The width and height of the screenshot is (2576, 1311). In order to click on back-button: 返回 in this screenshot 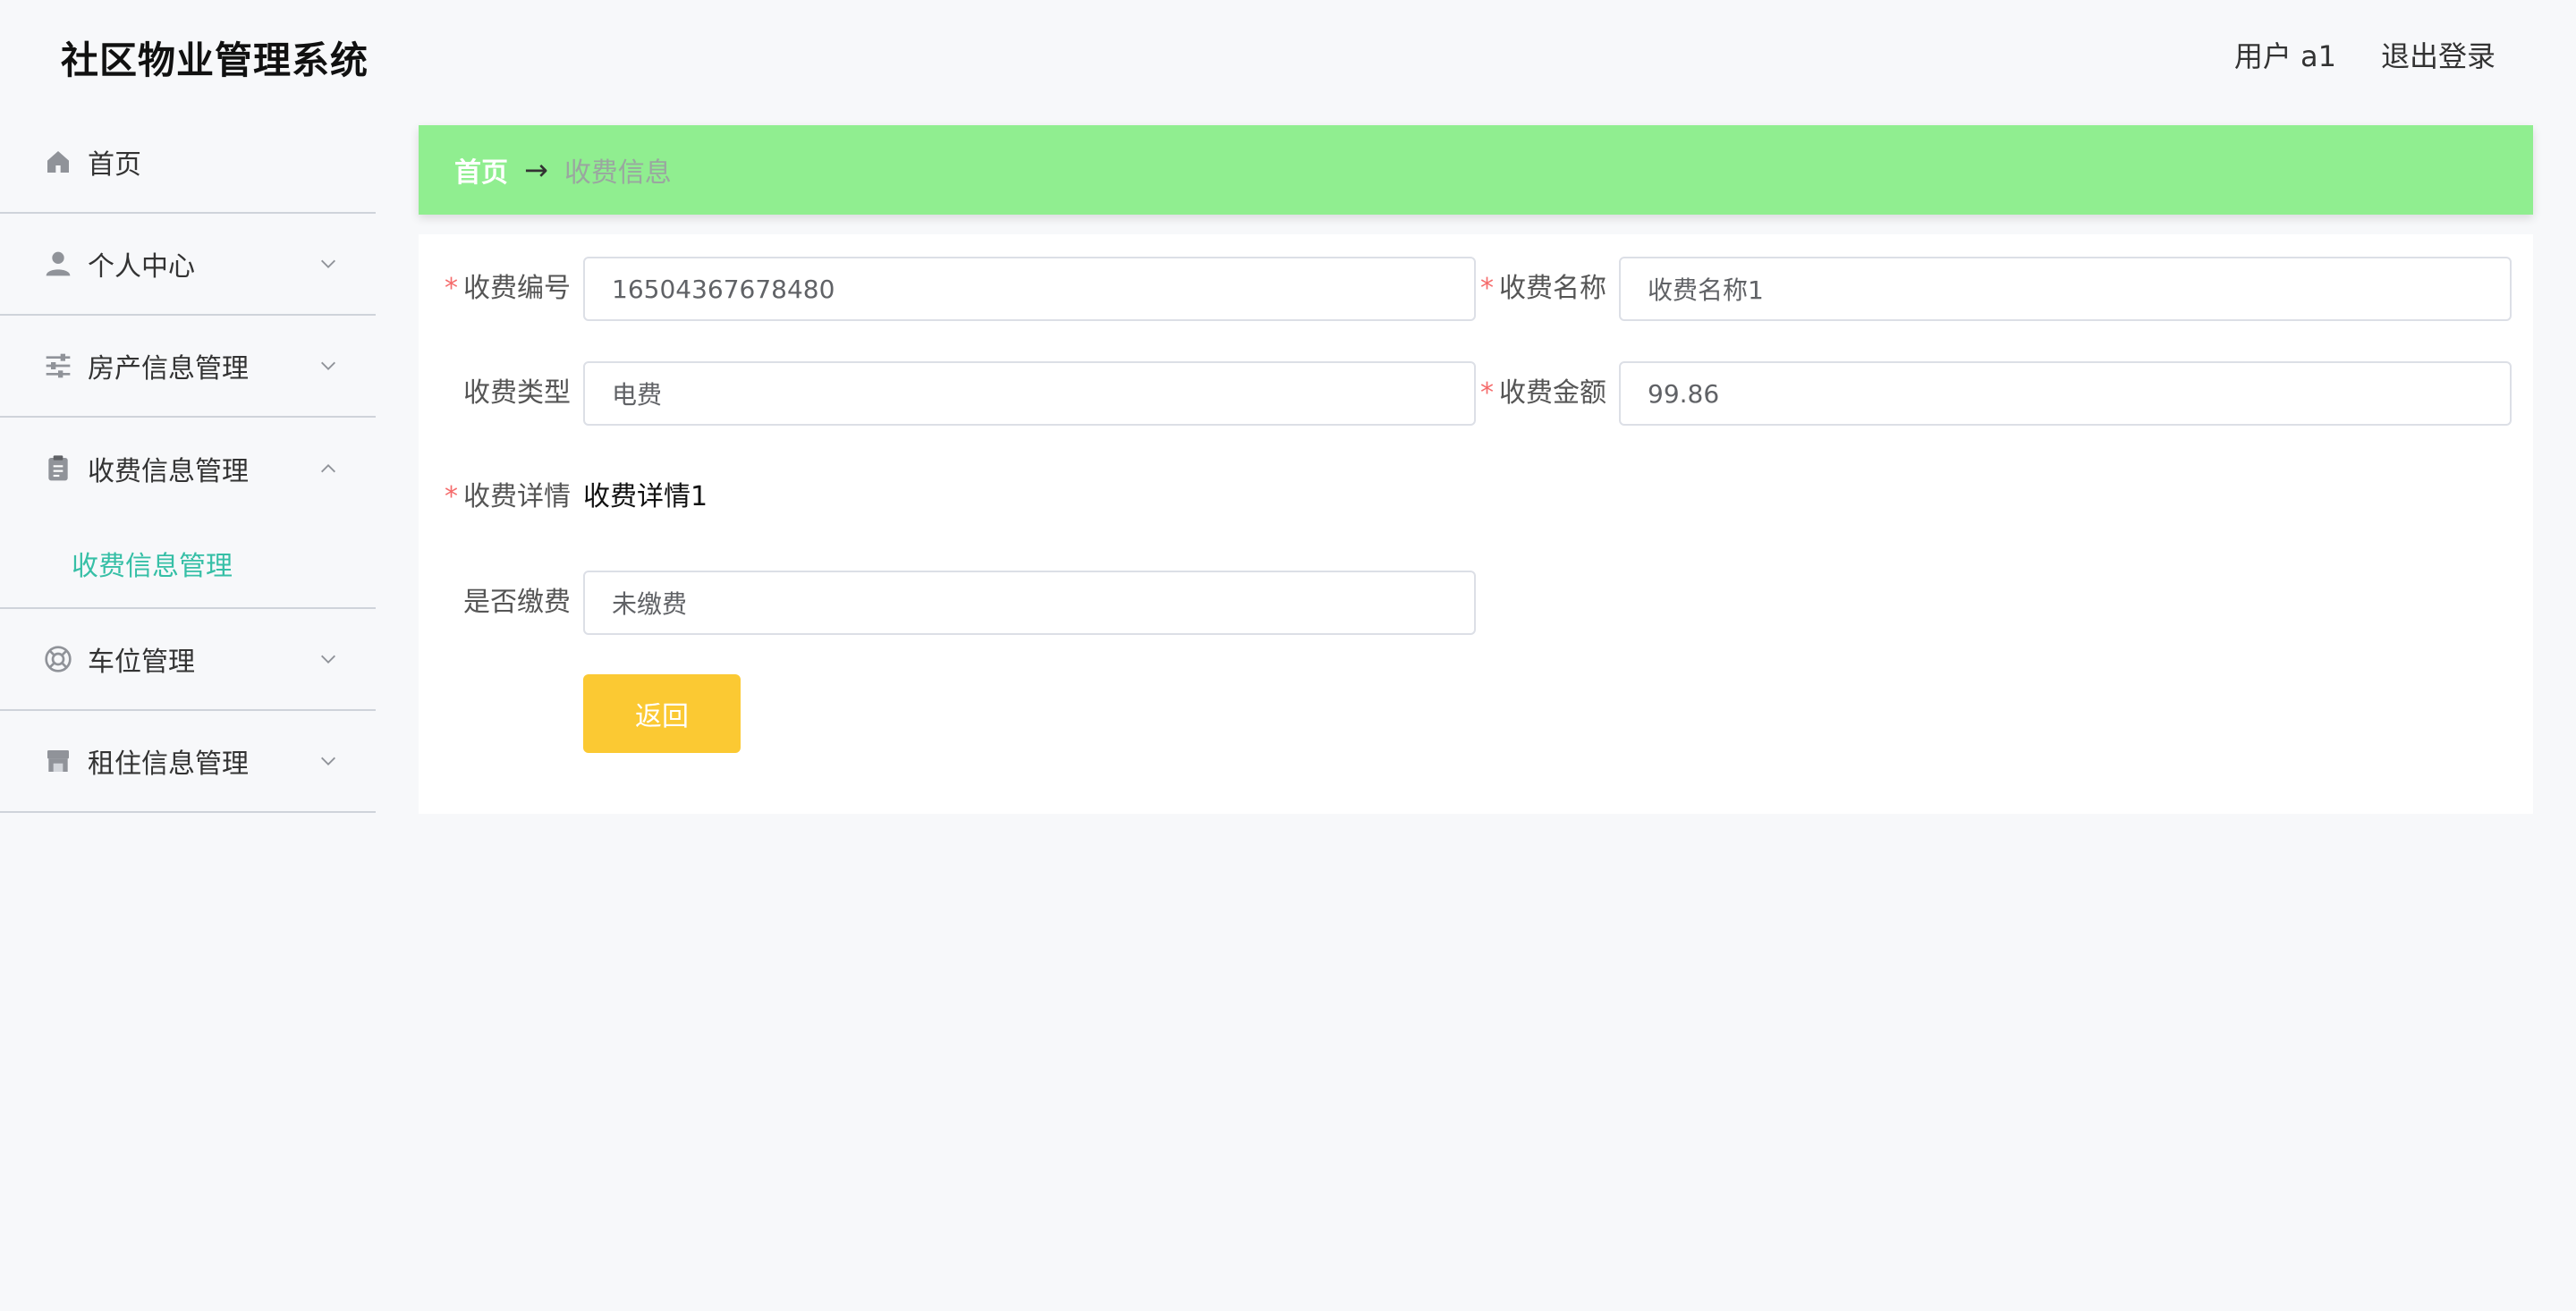, I will do `click(662, 713)`.